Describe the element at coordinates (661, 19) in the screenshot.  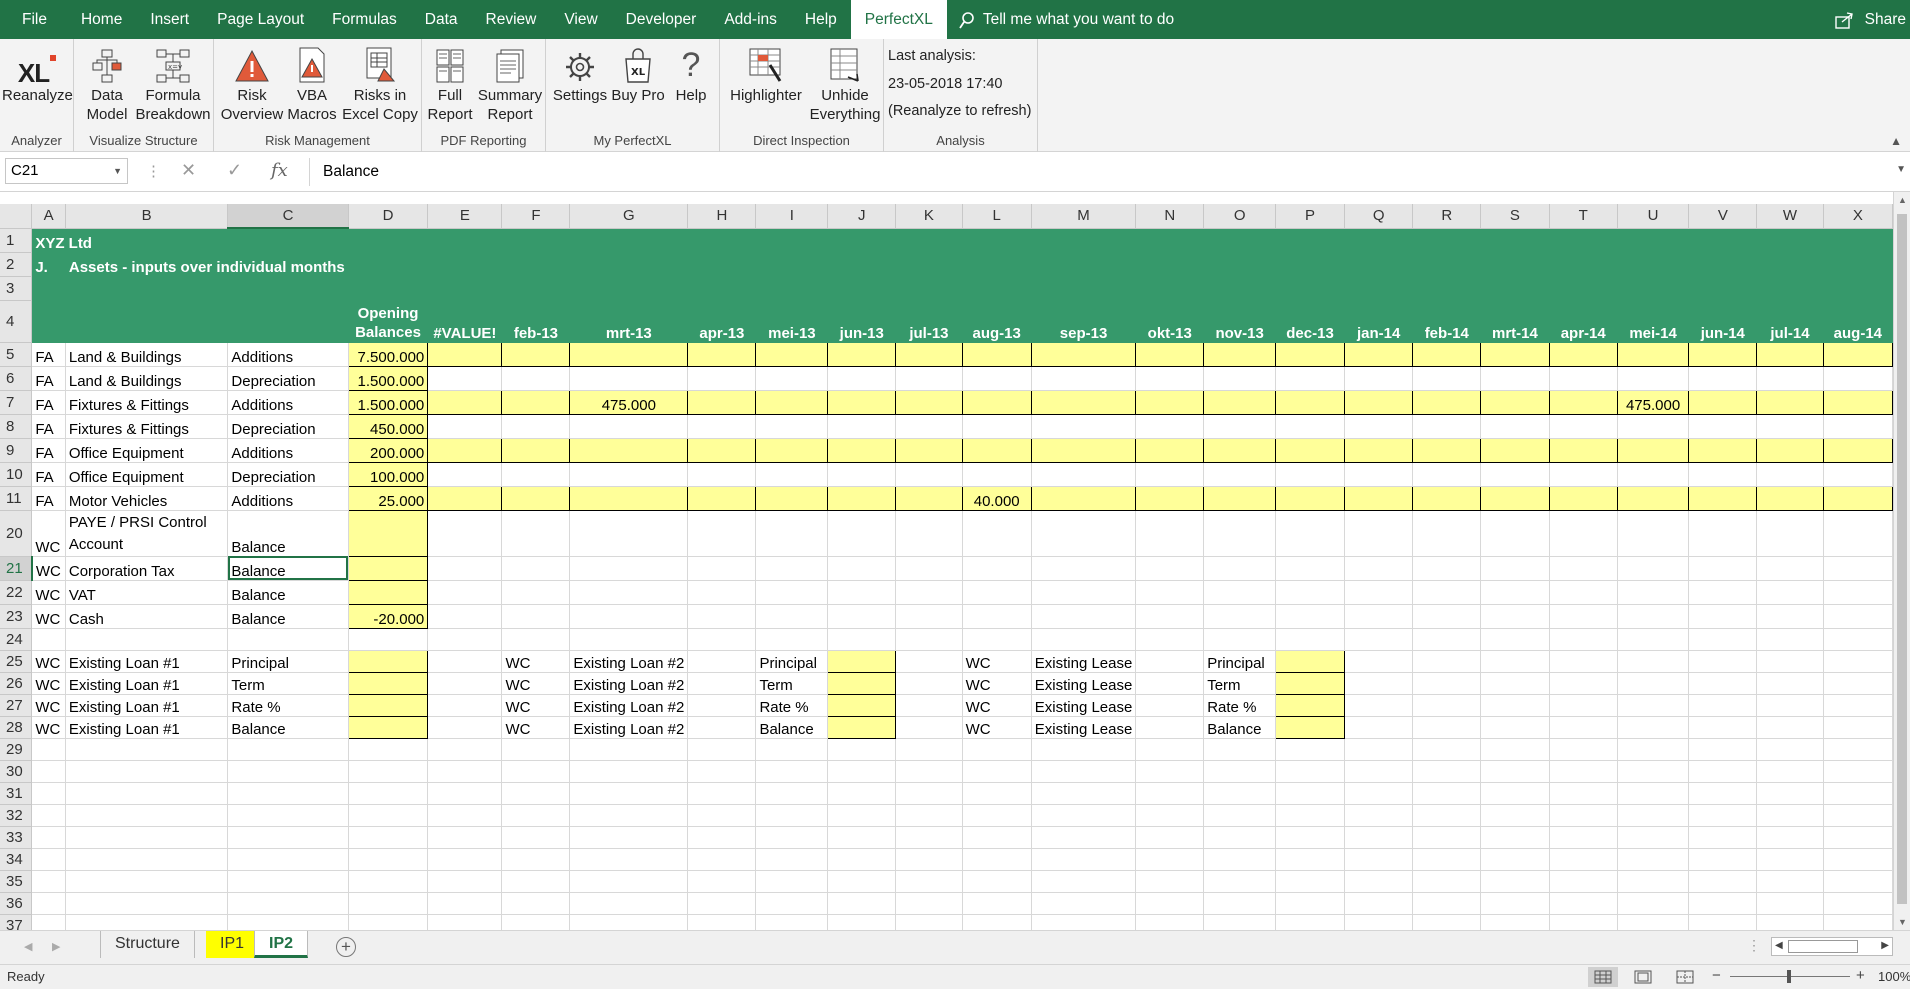
I see `tab-developer: Developer` at that location.